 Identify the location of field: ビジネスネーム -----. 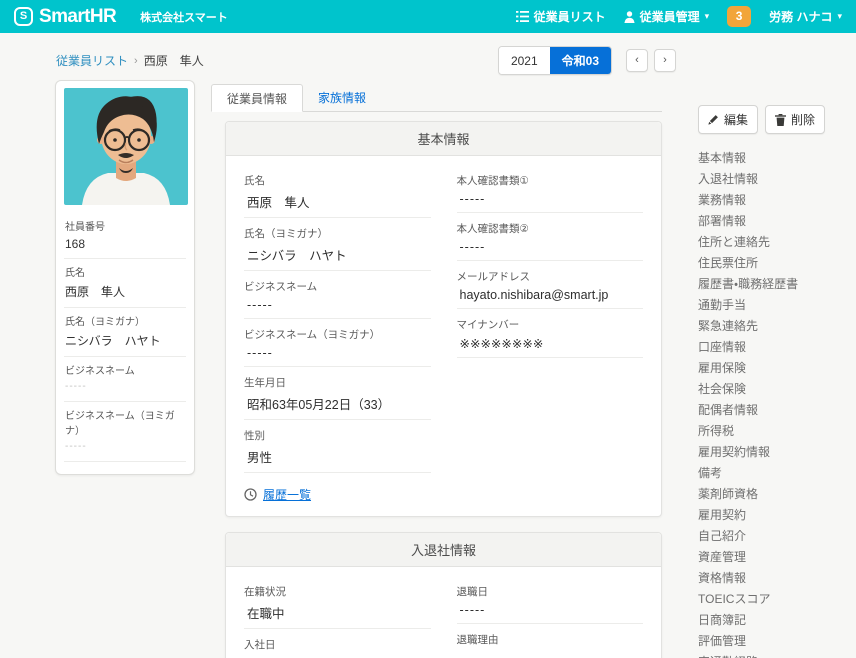
(337, 295).